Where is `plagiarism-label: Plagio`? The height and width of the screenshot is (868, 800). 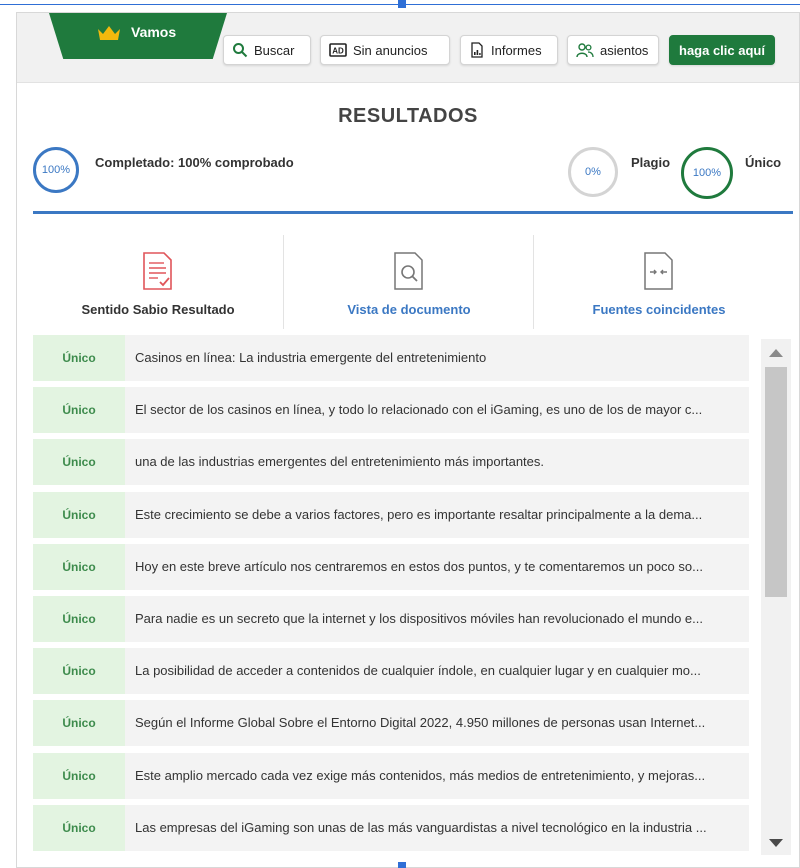 plagiarism-label: Plagio is located at coordinates (651, 162).